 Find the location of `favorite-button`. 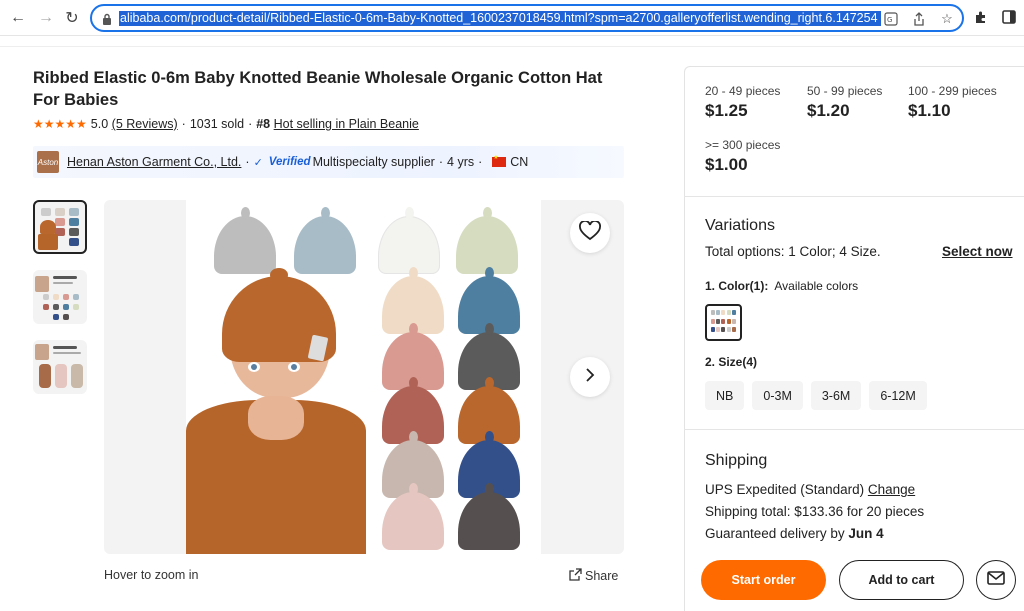

favorite-button is located at coordinates (590, 233).